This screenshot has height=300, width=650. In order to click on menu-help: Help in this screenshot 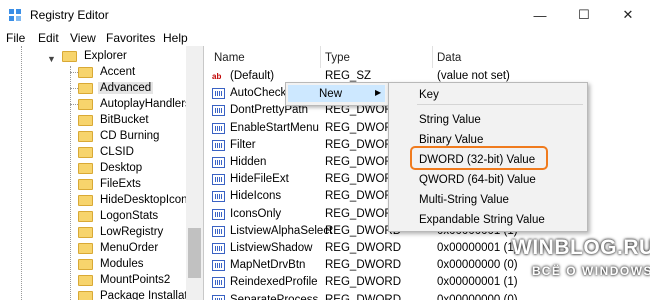, I will do `click(175, 38)`.